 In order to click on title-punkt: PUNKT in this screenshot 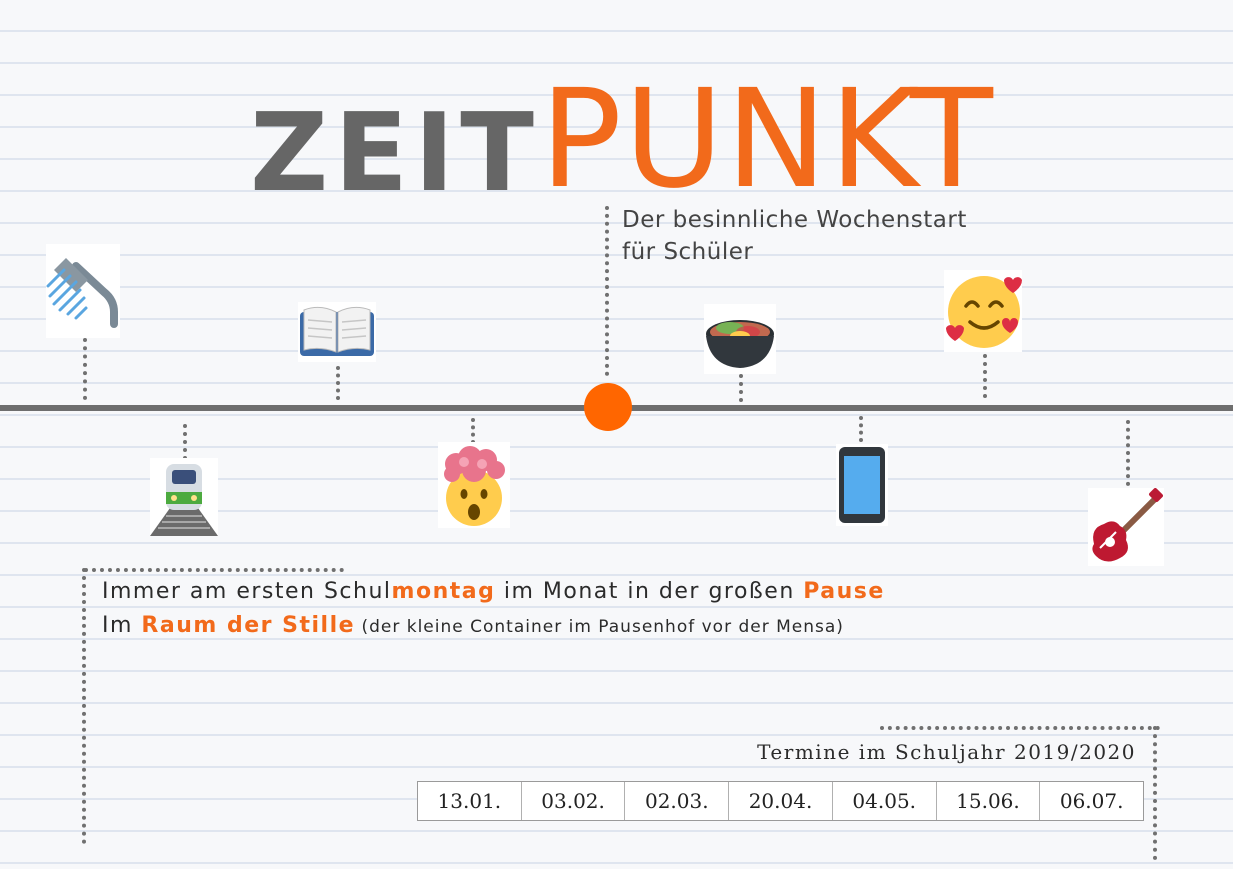, I will do `click(767, 140)`.